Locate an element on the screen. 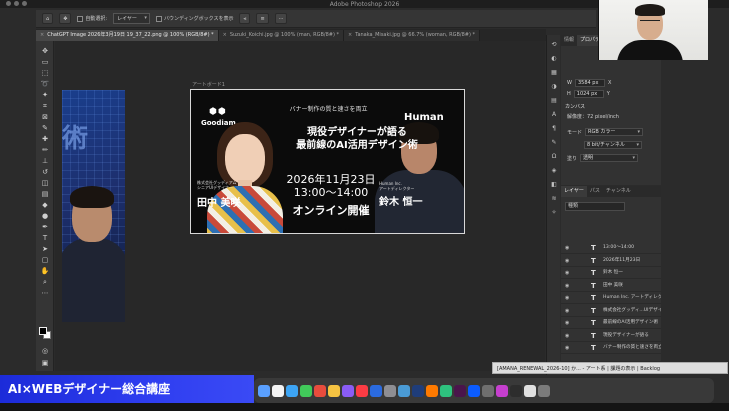 The height and width of the screenshot is (411, 729). screen-mode-icon: ▣ is located at coordinates (45, 363).